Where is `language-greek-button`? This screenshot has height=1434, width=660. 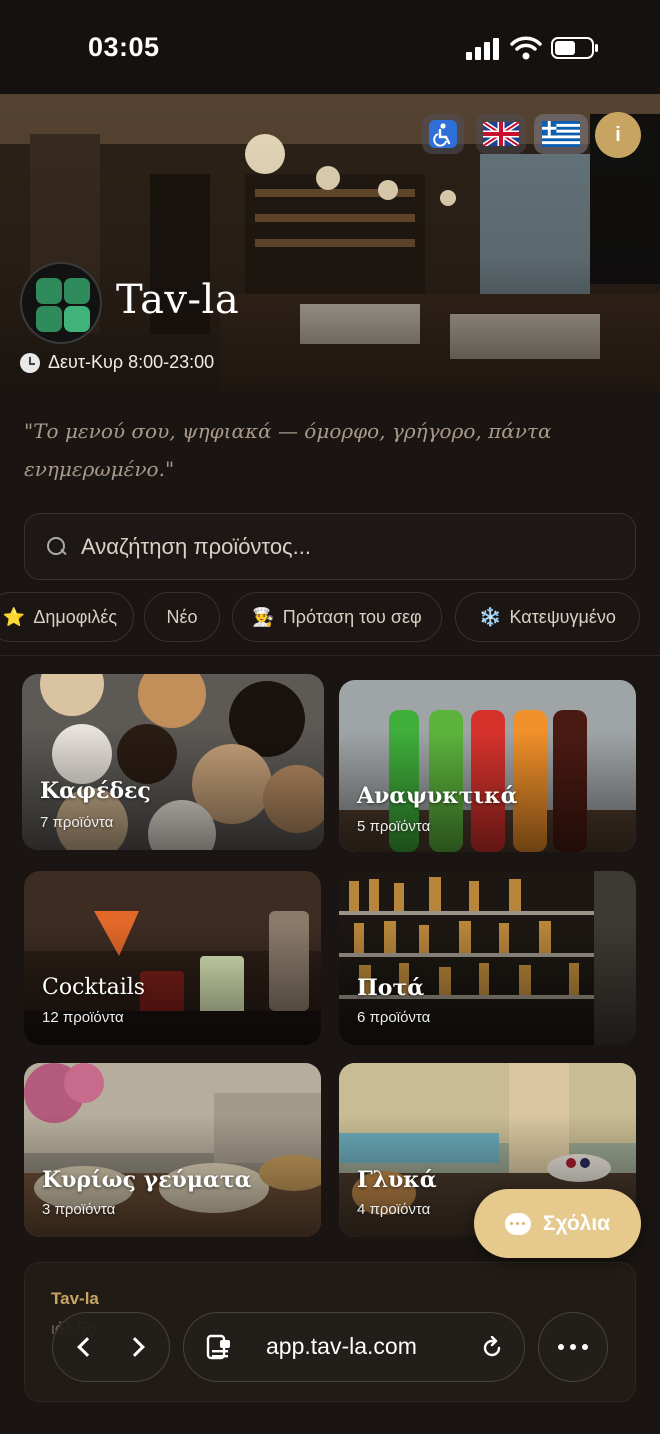 language-greek-button is located at coordinates (561, 134).